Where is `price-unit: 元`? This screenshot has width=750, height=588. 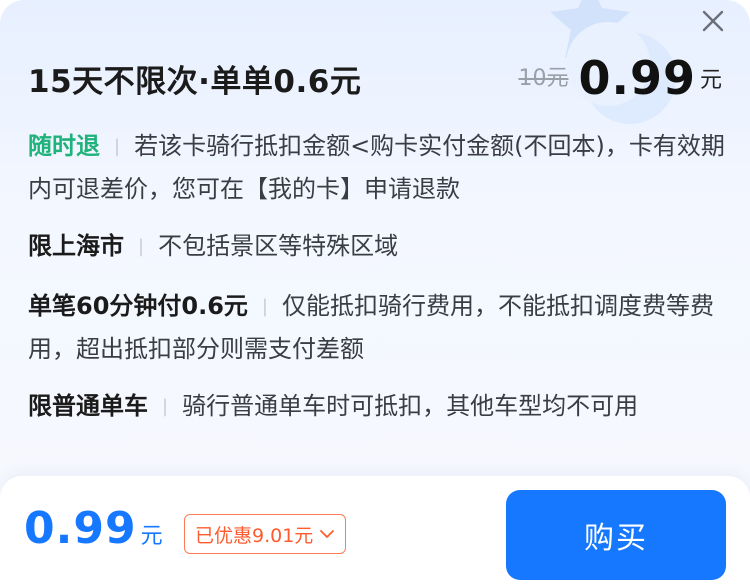
price-unit: 元 is located at coordinates (710, 80).